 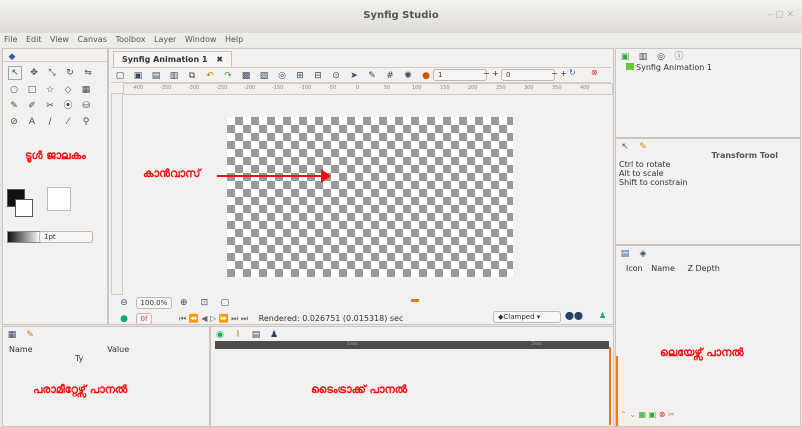 I want to click on library-panel-icon: ✎, so click(x=30, y=335).